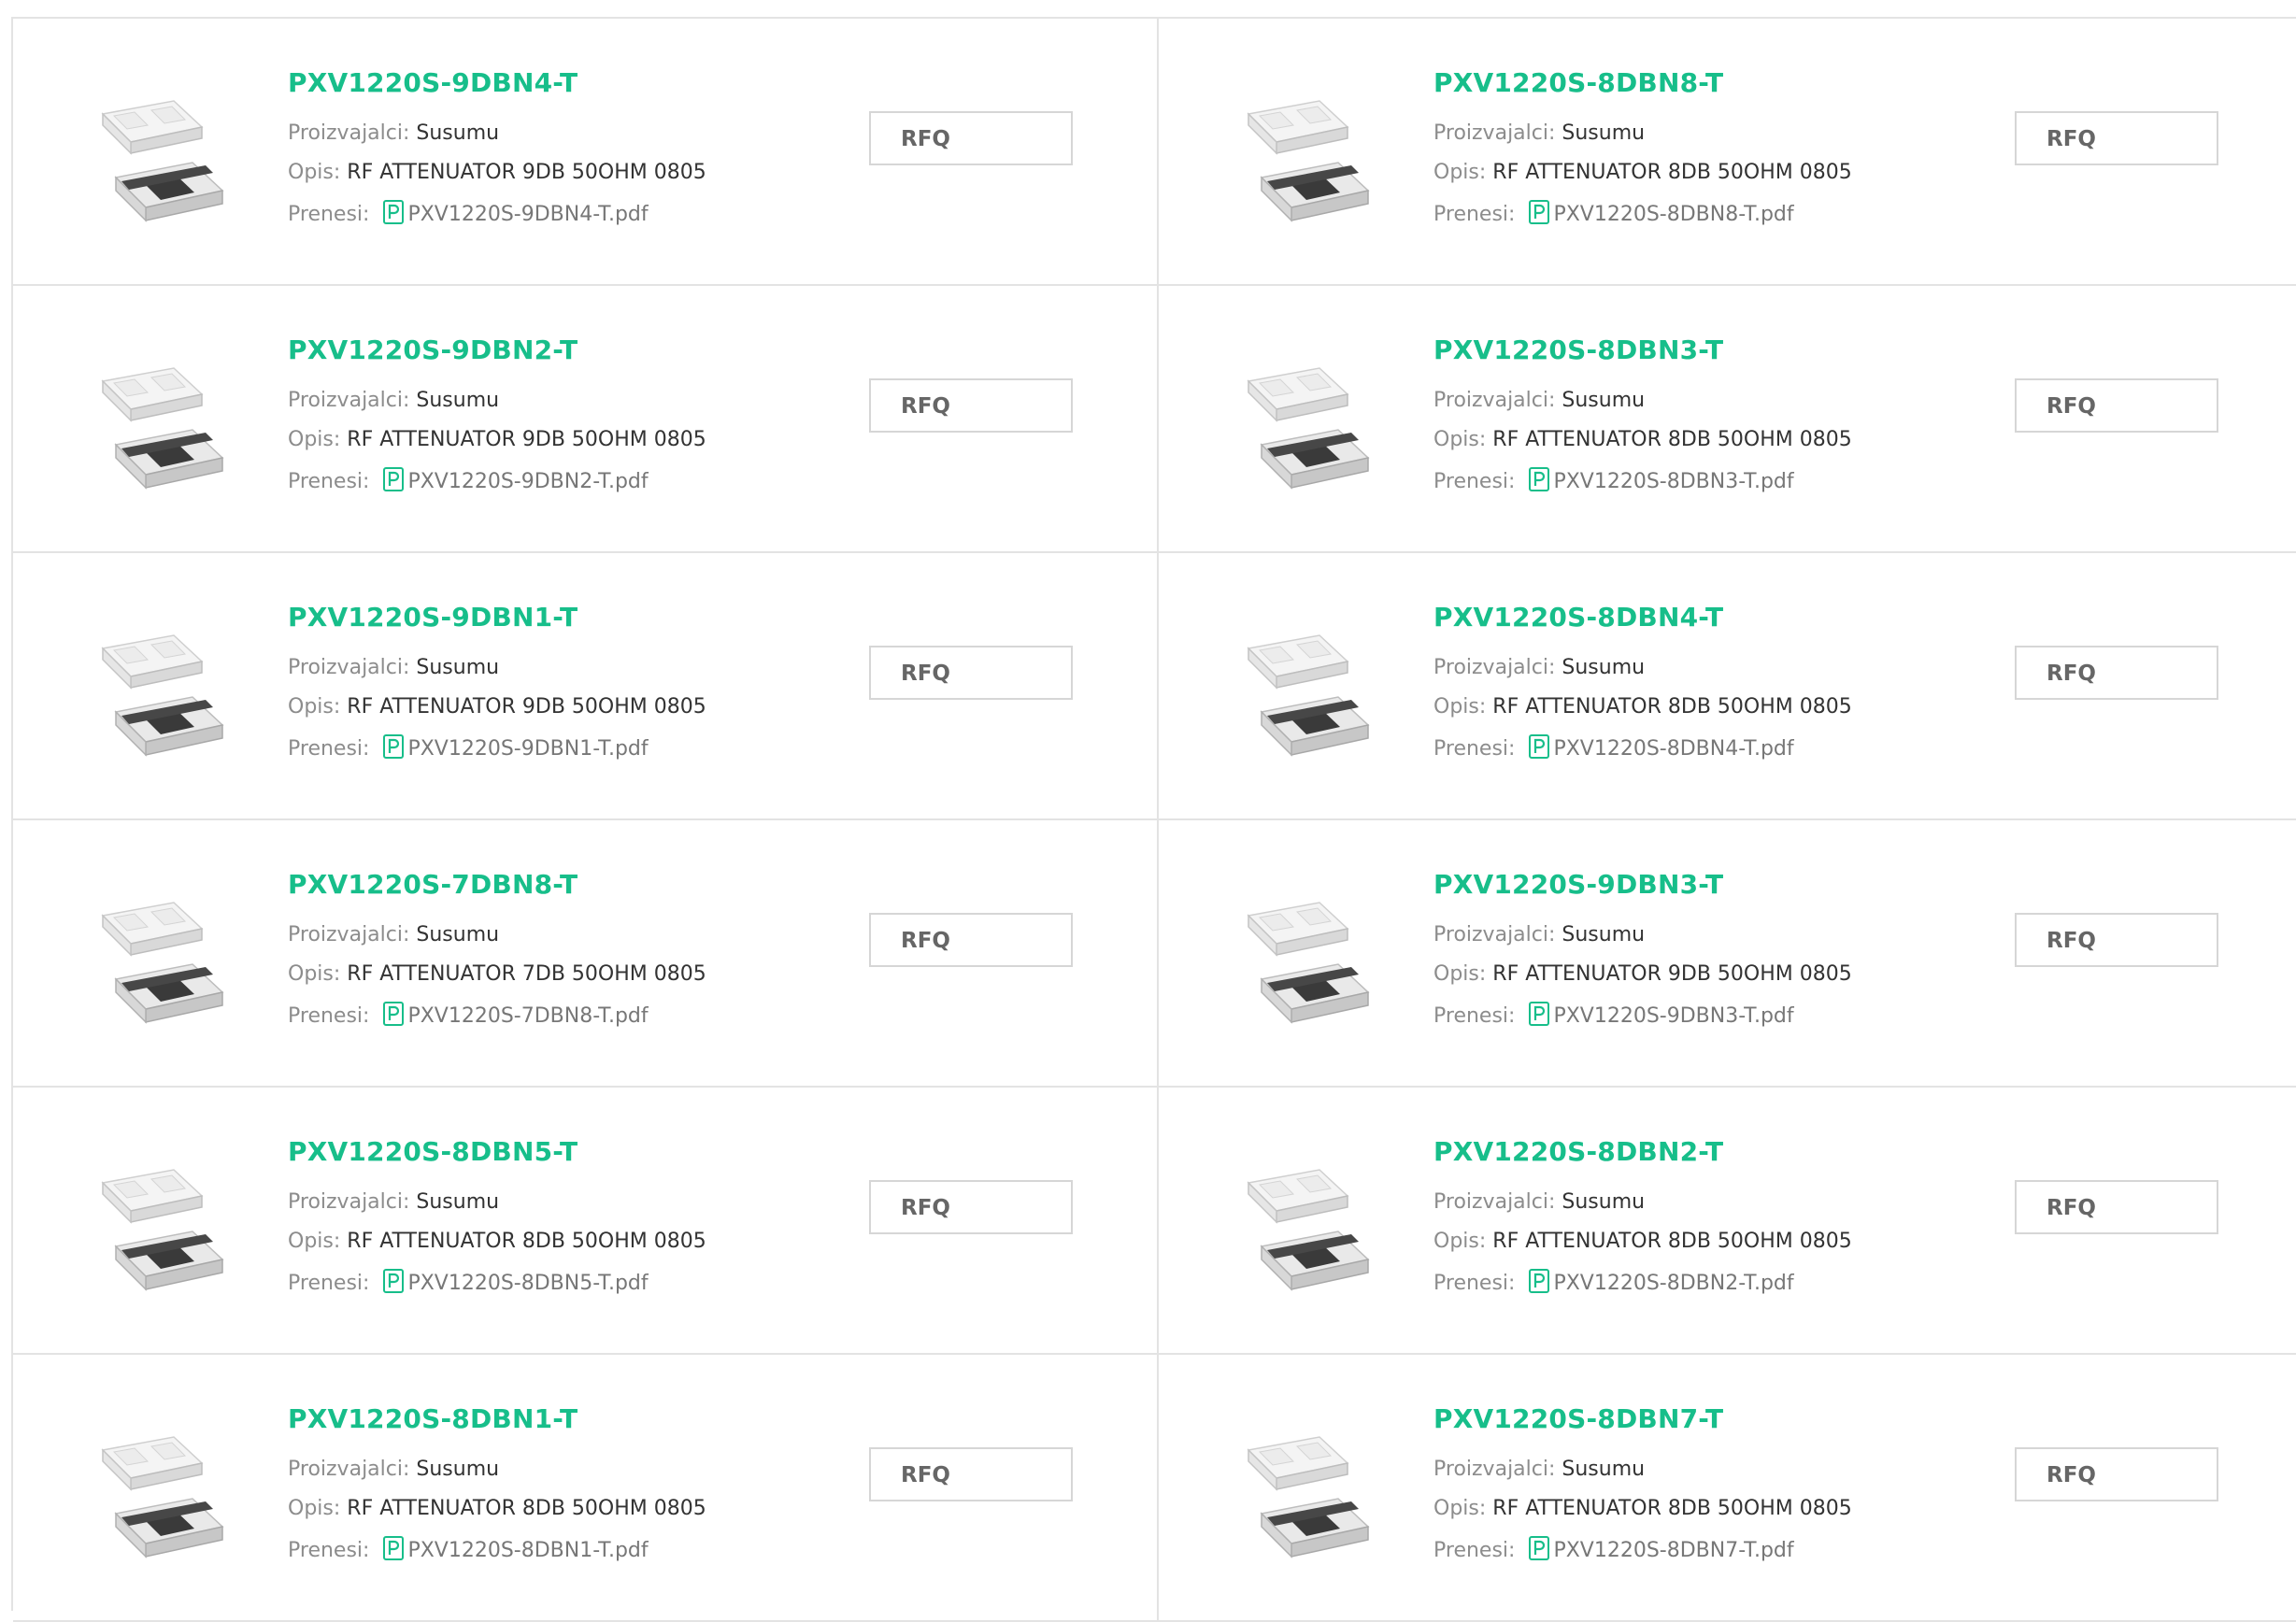 The width and height of the screenshot is (2296, 1622). What do you see at coordinates (1578, 885) in the screenshot?
I see `product-part-link: PXV1220S-9DBN3-T` at bounding box center [1578, 885].